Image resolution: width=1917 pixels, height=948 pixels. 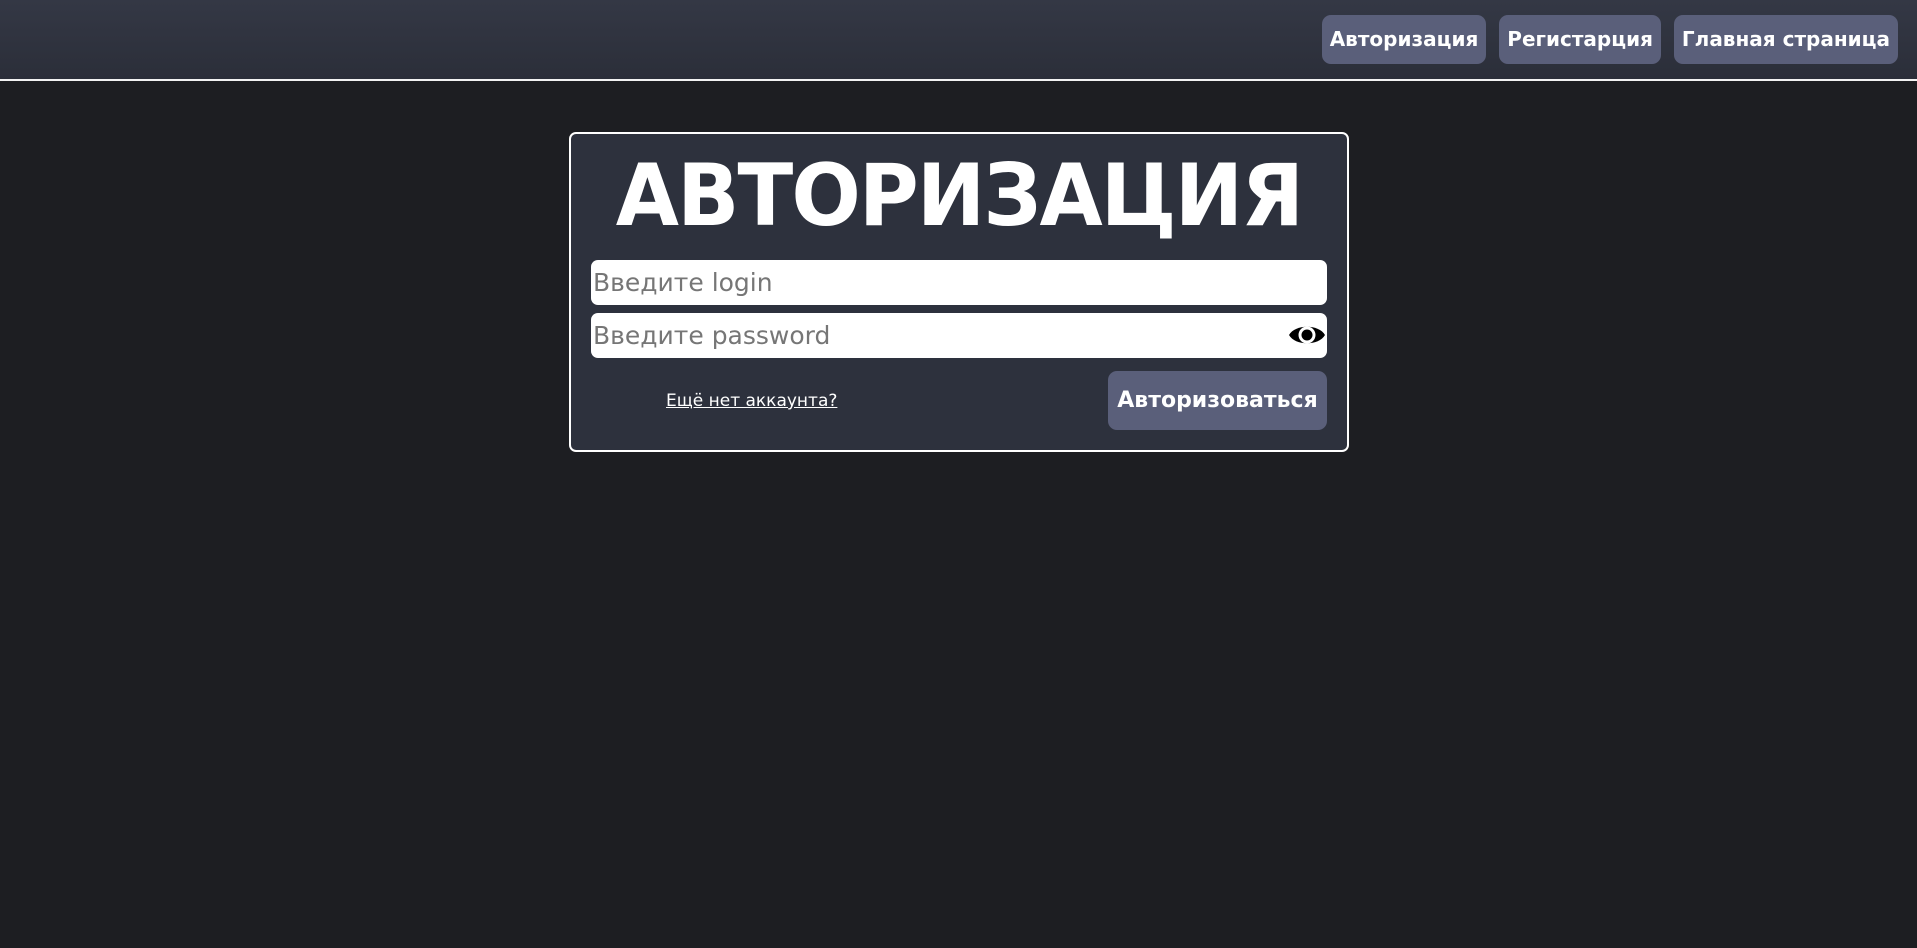 I want to click on nav-register-button: Регистарция, so click(x=1580, y=39).